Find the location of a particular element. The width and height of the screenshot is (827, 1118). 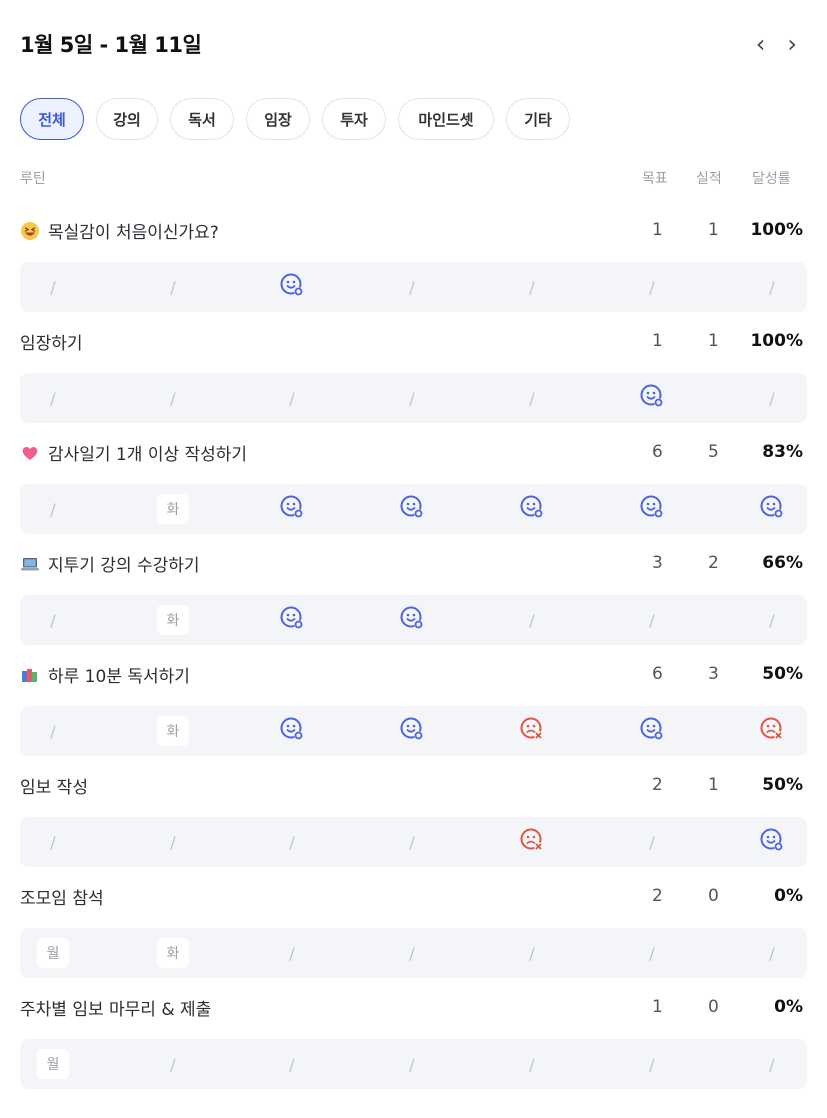

tab-4: 투자 is located at coordinates (354, 119).